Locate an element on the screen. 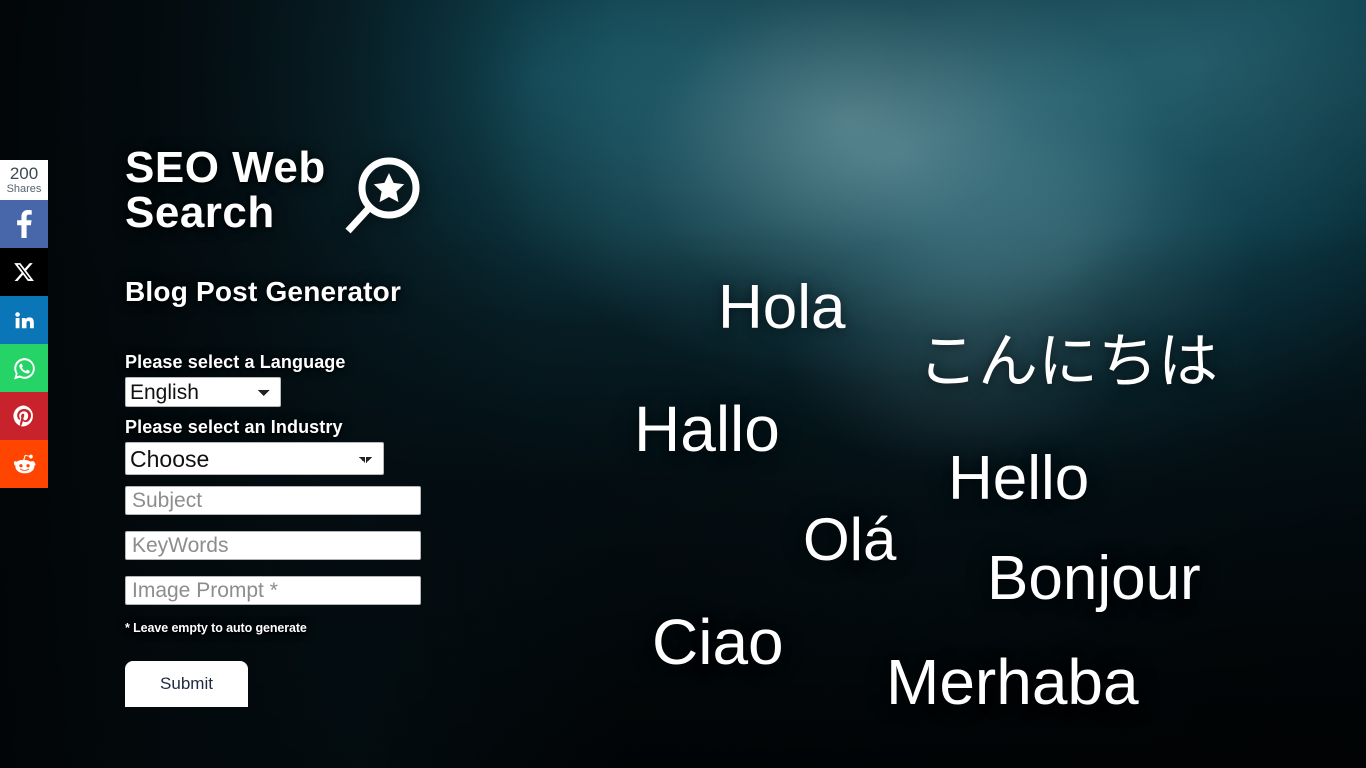 Image resolution: width=1366 pixels, height=768 pixels. x-twitter-icon is located at coordinates (24, 272).